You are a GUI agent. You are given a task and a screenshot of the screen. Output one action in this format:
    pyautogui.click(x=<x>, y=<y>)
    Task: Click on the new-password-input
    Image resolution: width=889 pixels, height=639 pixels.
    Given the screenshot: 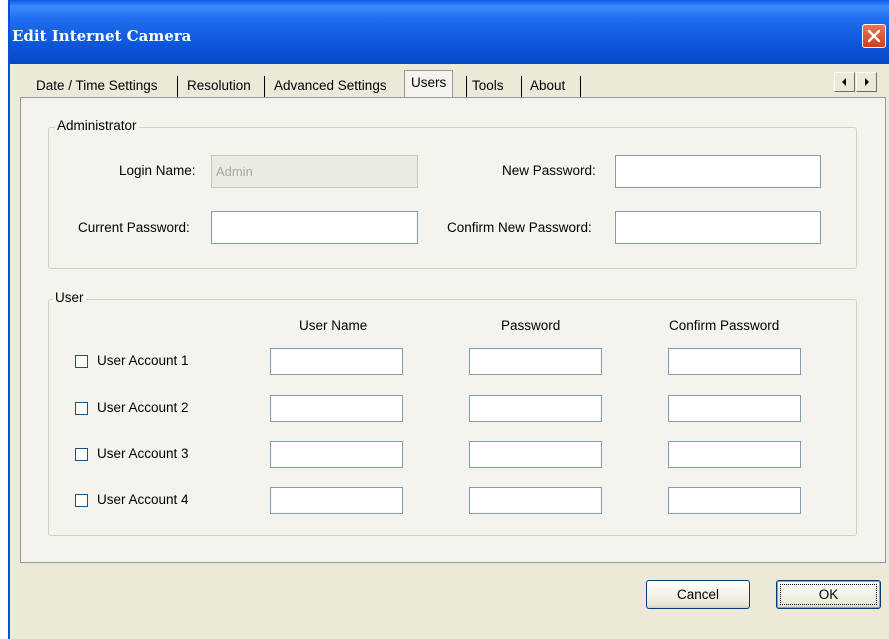 What is the action you would take?
    pyautogui.click(x=718, y=171)
    